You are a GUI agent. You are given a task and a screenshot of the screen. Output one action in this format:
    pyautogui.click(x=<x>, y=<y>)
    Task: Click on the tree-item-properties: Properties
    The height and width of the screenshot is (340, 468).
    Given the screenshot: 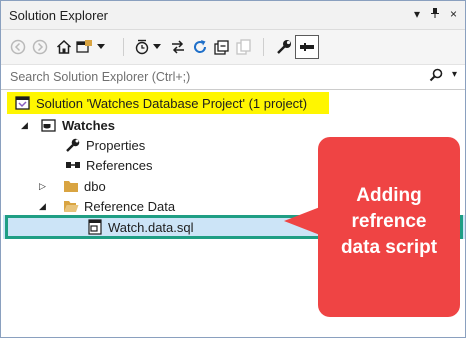 What is the action you would take?
    pyautogui.click(x=105, y=145)
    